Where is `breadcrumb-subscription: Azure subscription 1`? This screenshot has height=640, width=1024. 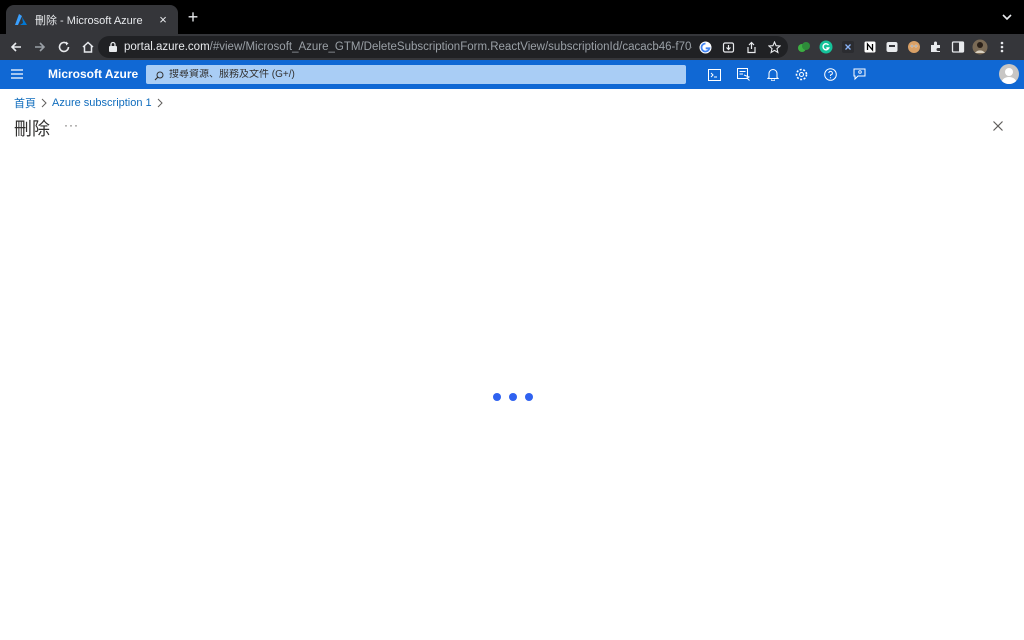 breadcrumb-subscription: Azure subscription 1 is located at coordinates (102, 103).